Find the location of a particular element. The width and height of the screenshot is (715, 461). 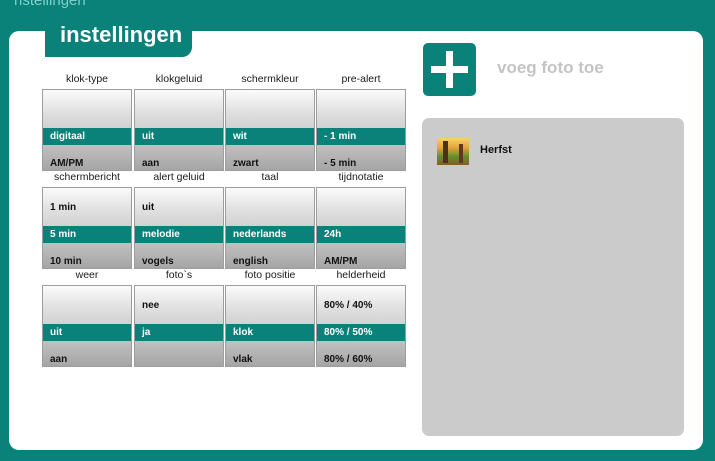

setting-picker: 80% / 40% 80% / 50% 80% / 60% is located at coordinates (361, 326).